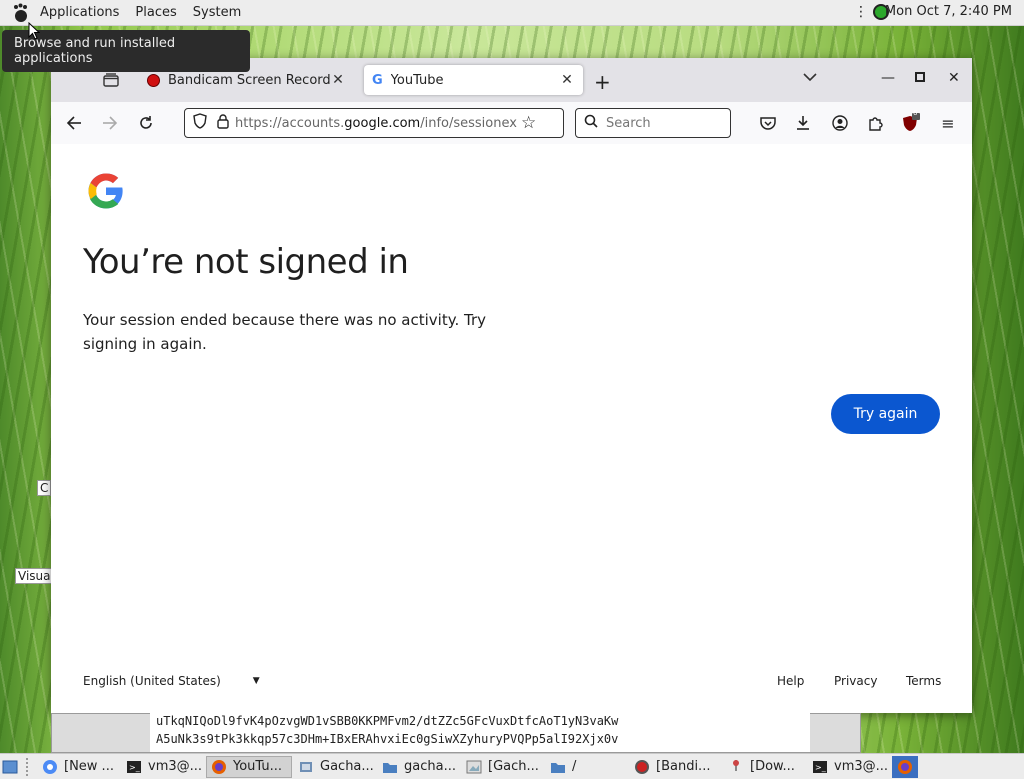  Describe the element at coordinates (915, 113) in the screenshot. I see `extension-badge: 6` at that location.